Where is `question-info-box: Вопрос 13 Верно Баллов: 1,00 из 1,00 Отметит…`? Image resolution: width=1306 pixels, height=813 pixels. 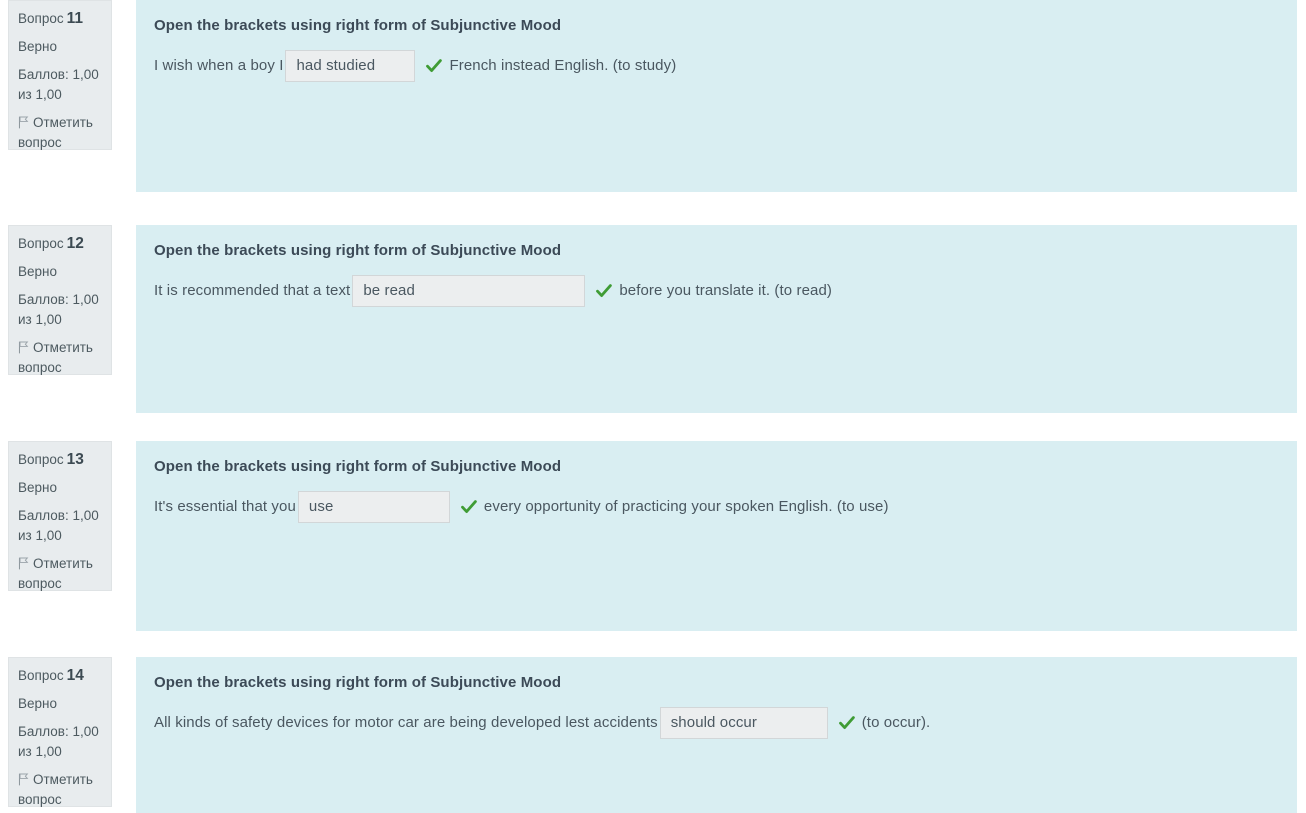
question-info-box: Вопрос 13 Верно Баллов: 1,00 из 1,00 Отметит… is located at coordinates (60, 516).